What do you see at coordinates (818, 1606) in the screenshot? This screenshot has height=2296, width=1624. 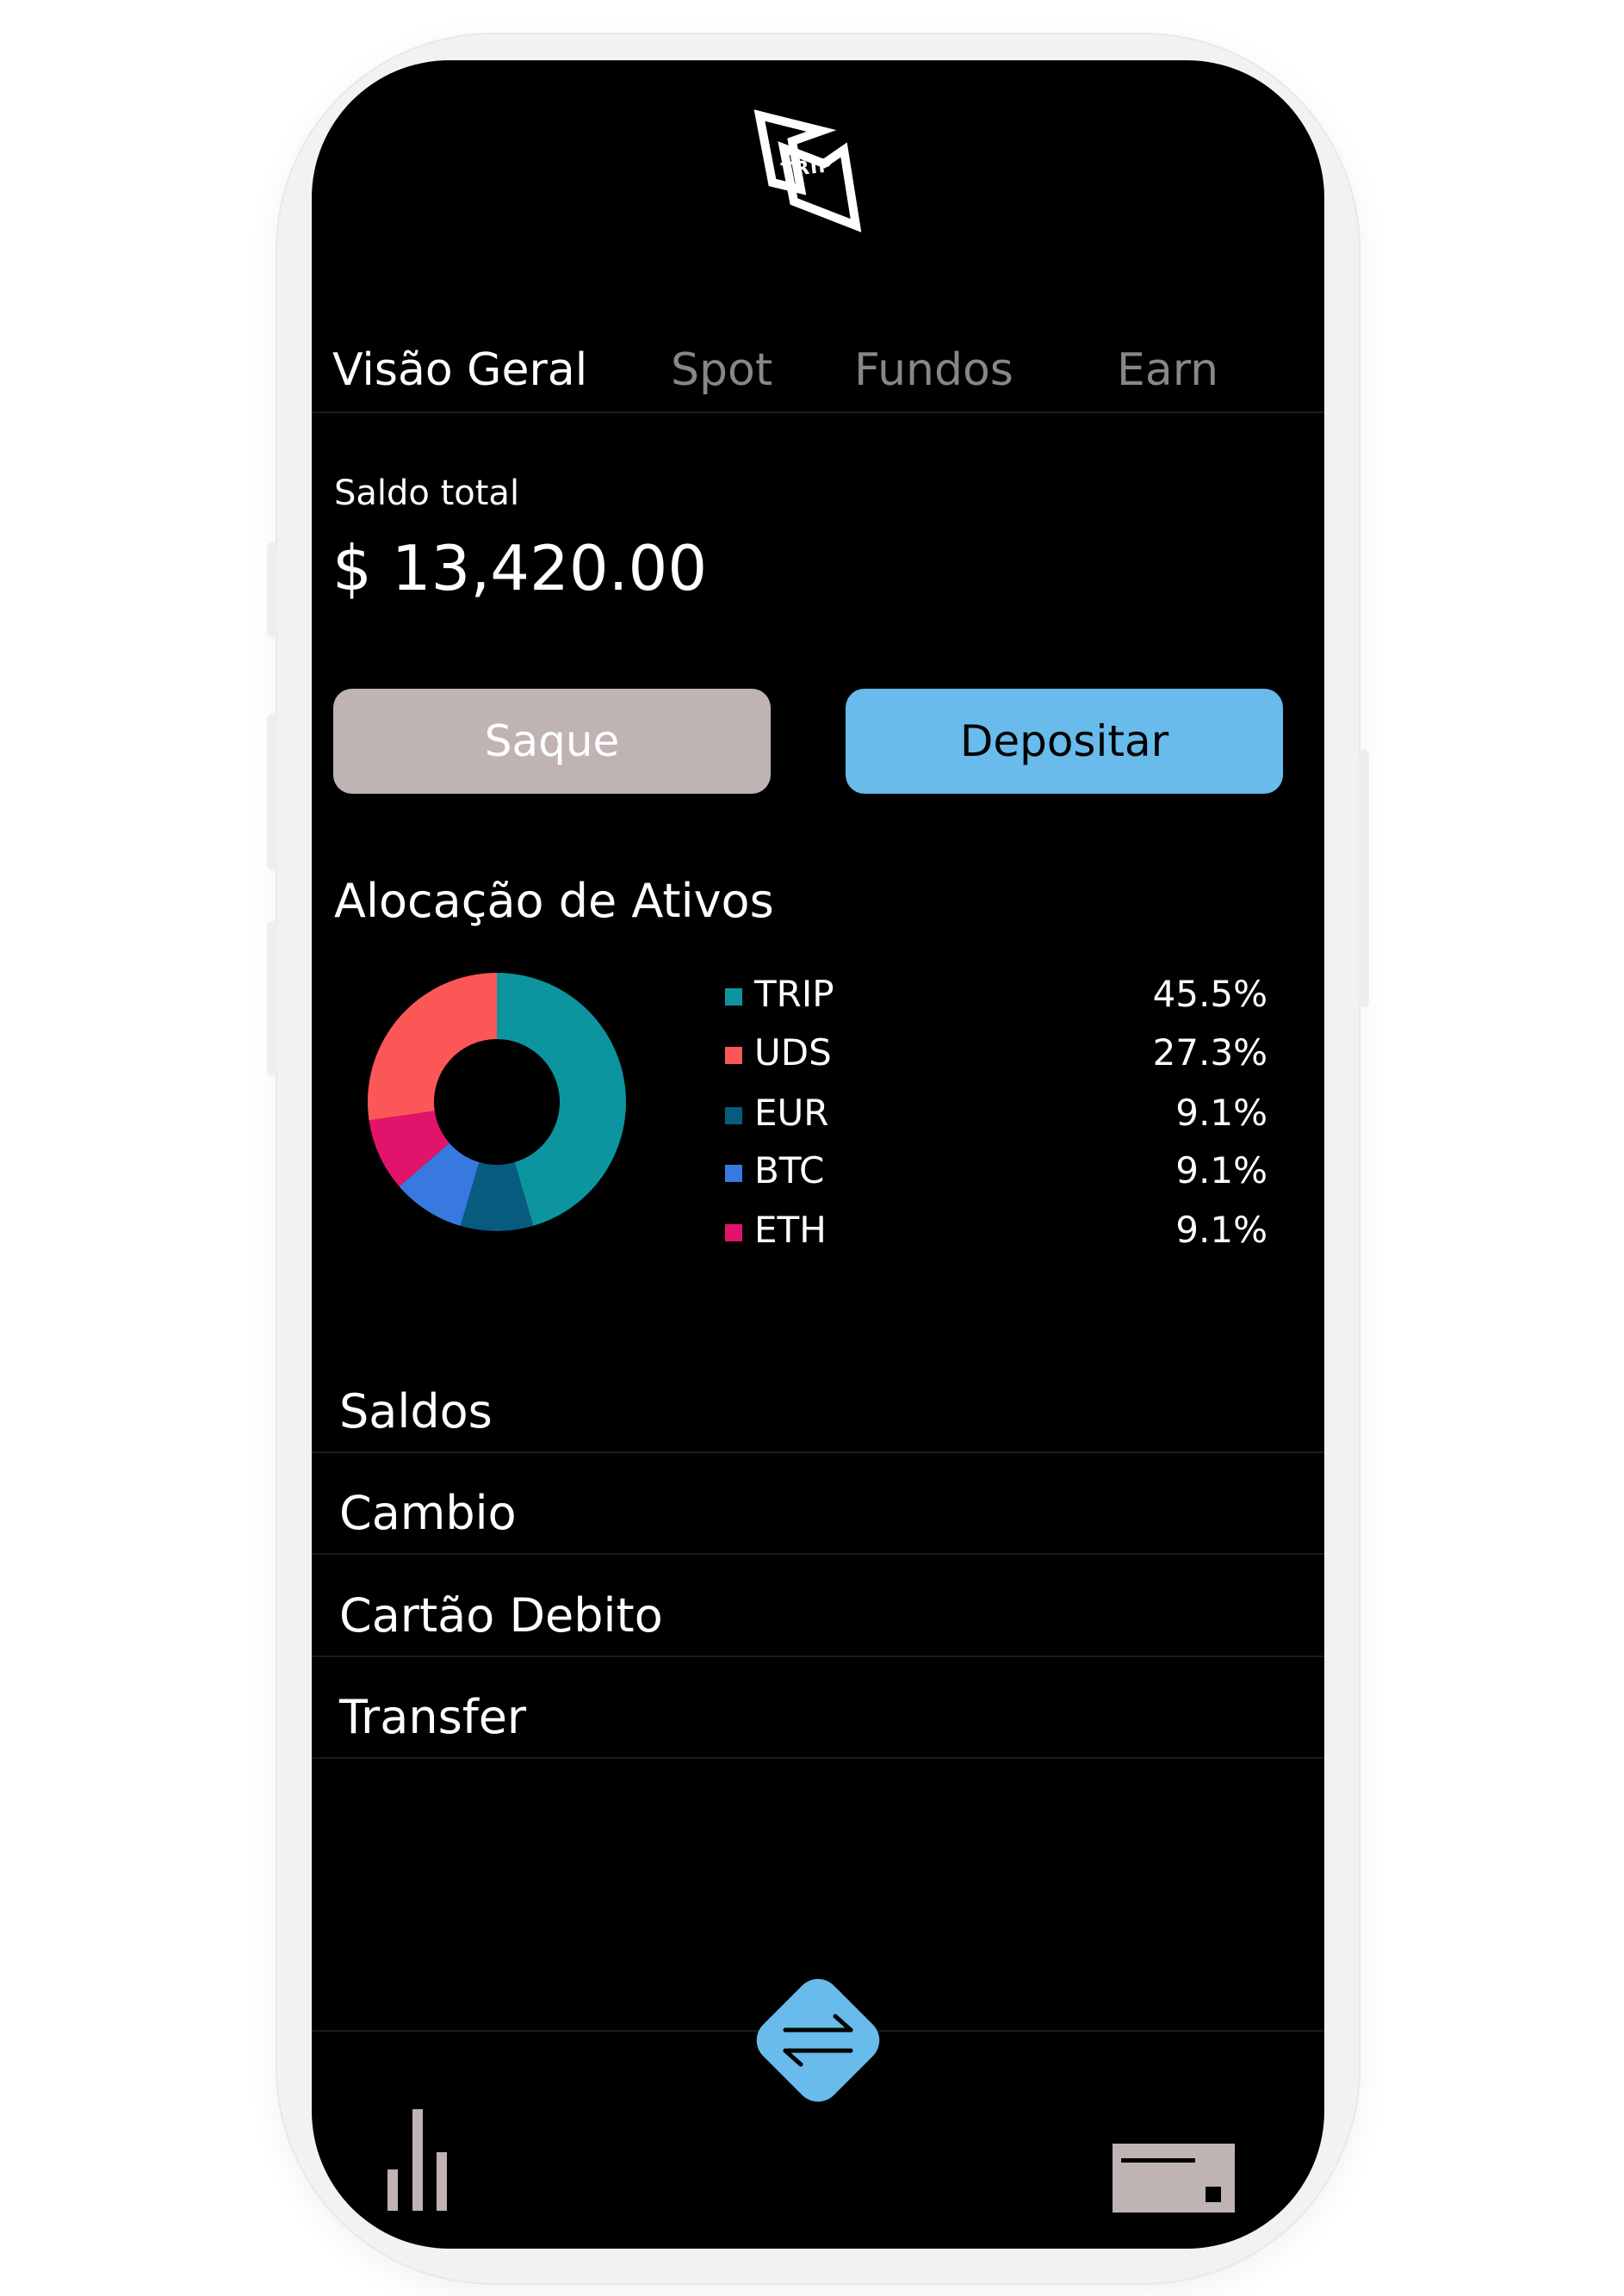 I see `menu-item-cartao-debito: Cartão Debito` at bounding box center [818, 1606].